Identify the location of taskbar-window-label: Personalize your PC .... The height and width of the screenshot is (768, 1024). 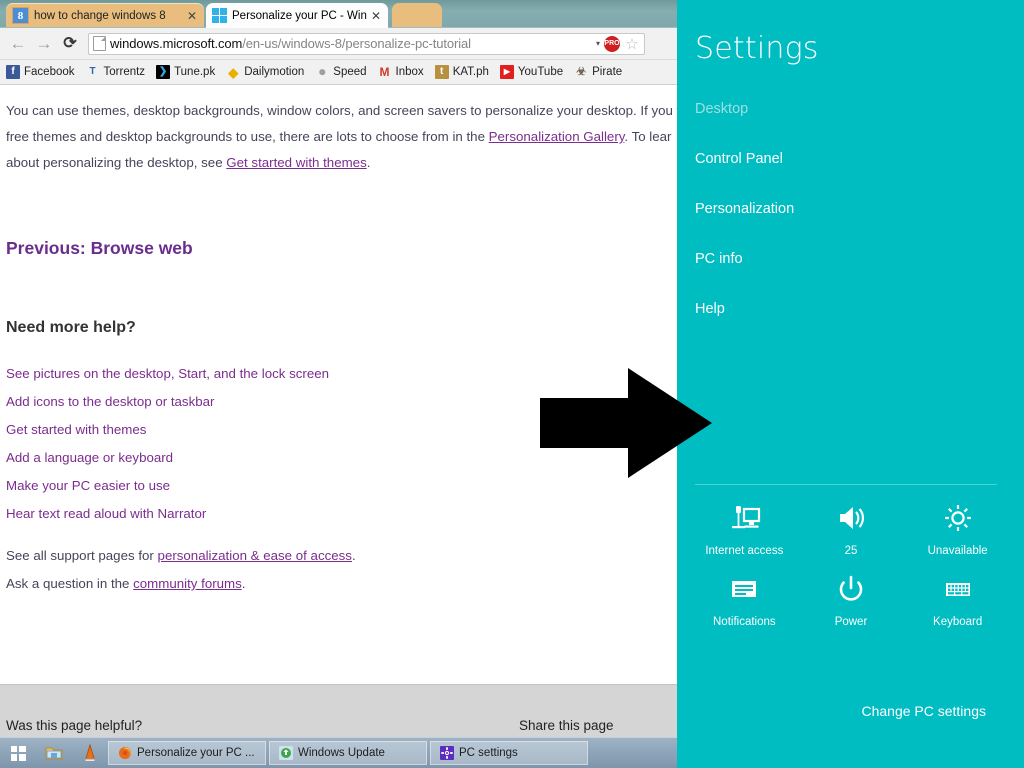
(196, 753).